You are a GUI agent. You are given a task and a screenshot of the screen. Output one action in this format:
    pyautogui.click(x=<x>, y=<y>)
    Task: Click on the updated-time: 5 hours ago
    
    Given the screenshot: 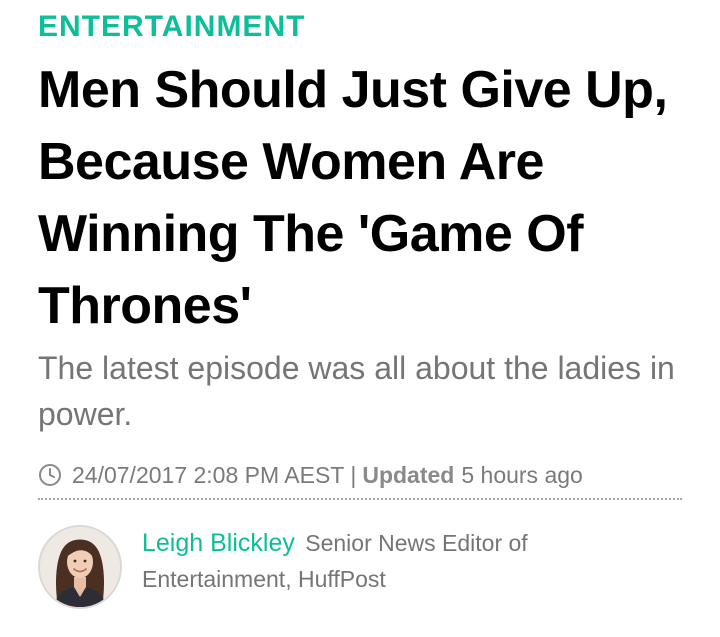 What is the action you would take?
    pyautogui.click(x=522, y=474)
    